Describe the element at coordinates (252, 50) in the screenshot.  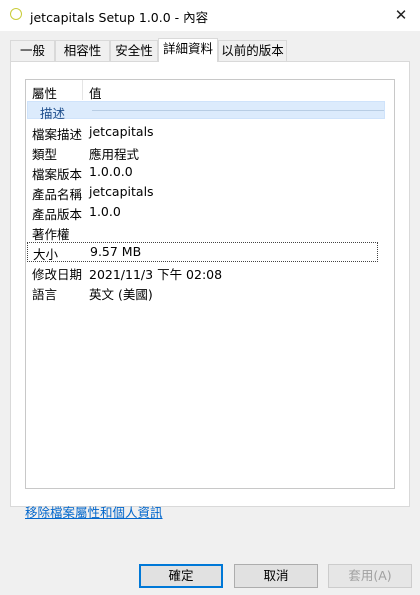
I see `tab-previous-versions: 以前的版本` at that location.